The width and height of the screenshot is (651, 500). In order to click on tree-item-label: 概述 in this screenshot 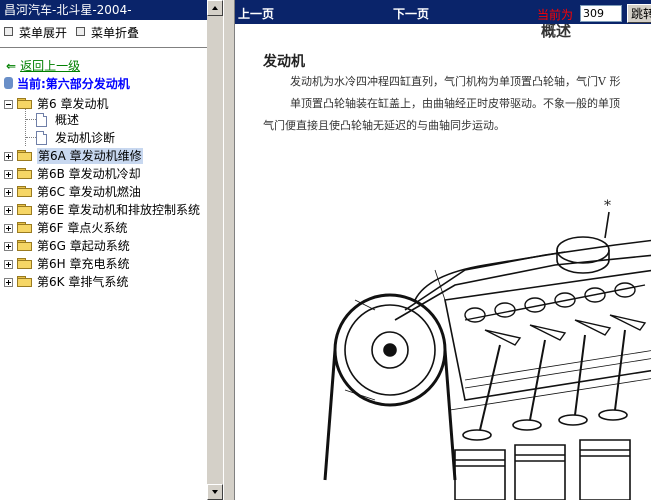, I will do `click(67, 120)`.